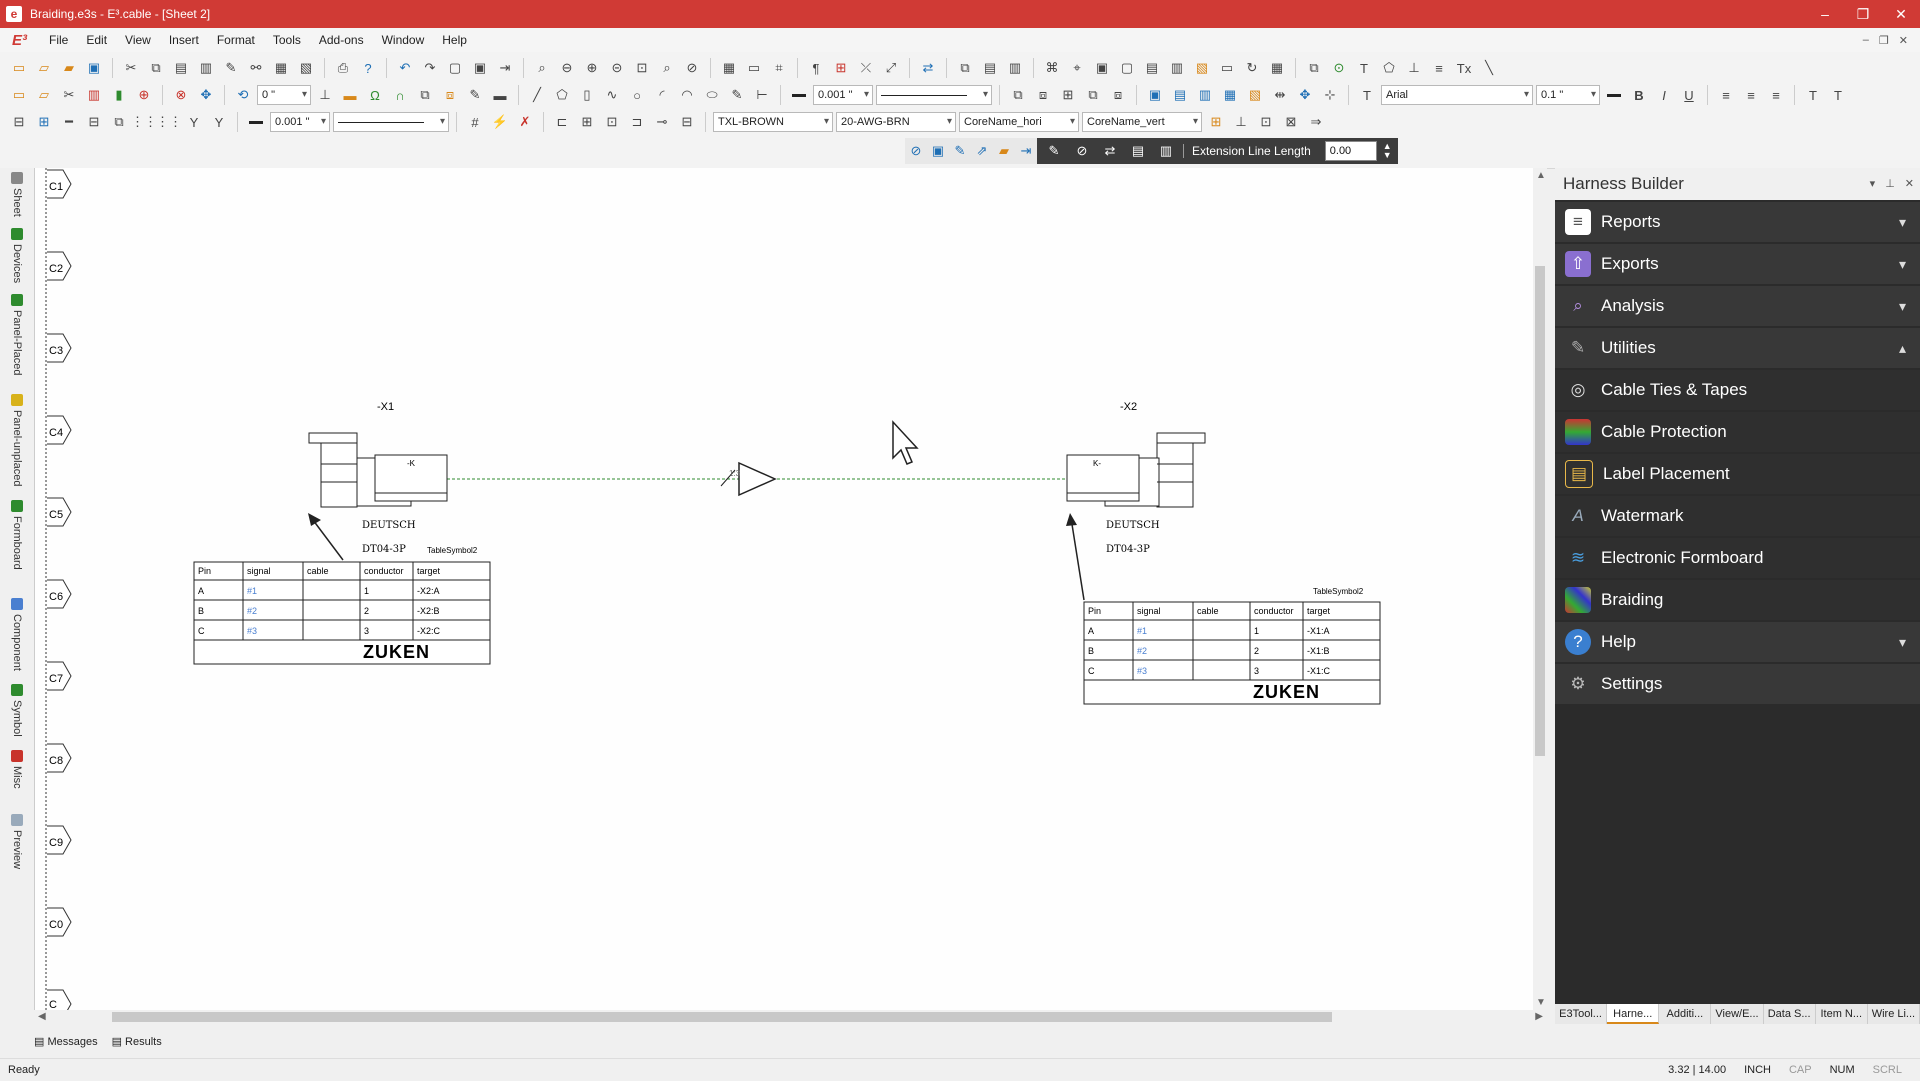 This screenshot has width=1920, height=1081. Describe the element at coordinates (1873, 184) in the screenshot. I see `panel-dropdown-icon: ▾` at that location.